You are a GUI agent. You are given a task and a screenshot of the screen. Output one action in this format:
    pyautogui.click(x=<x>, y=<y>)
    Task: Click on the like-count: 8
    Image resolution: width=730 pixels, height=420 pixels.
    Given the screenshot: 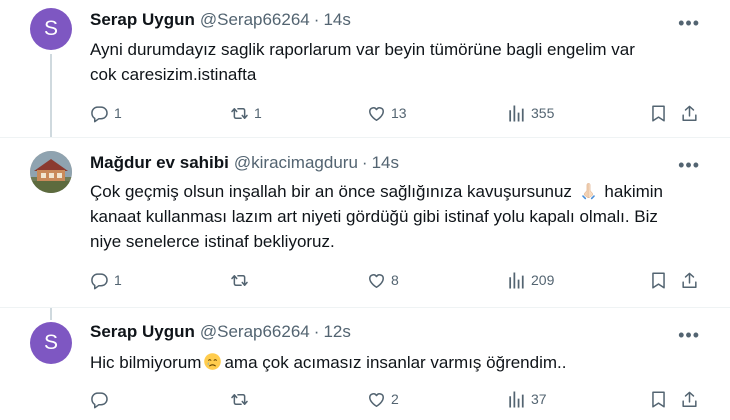 What is the action you would take?
    pyautogui.click(x=395, y=280)
    